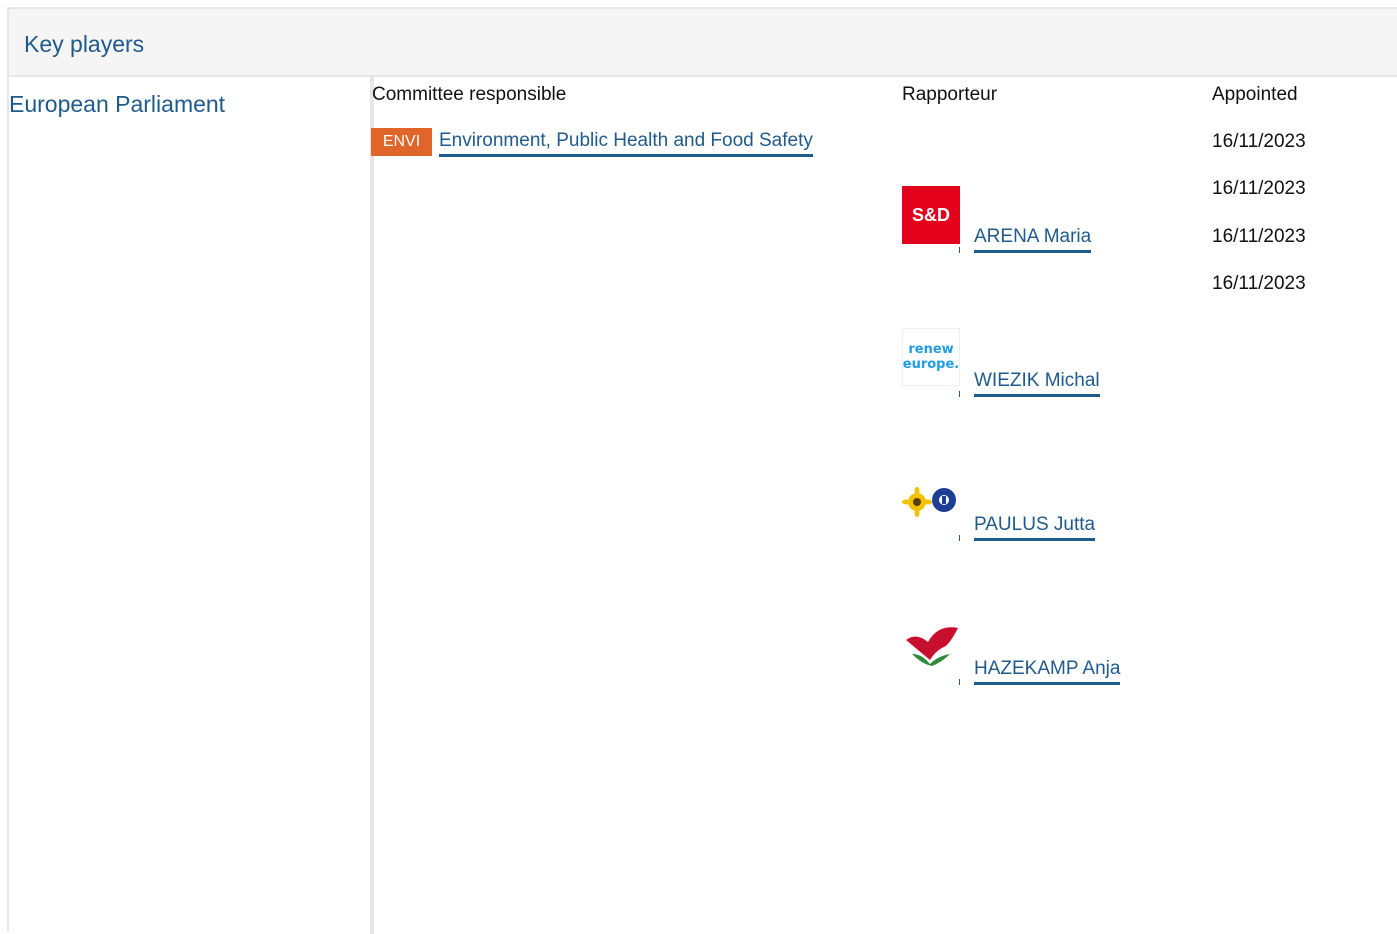 The image size is (1397, 934). Describe the element at coordinates (932, 646) in the screenshot. I see `gue-ngl-logo` at that location.